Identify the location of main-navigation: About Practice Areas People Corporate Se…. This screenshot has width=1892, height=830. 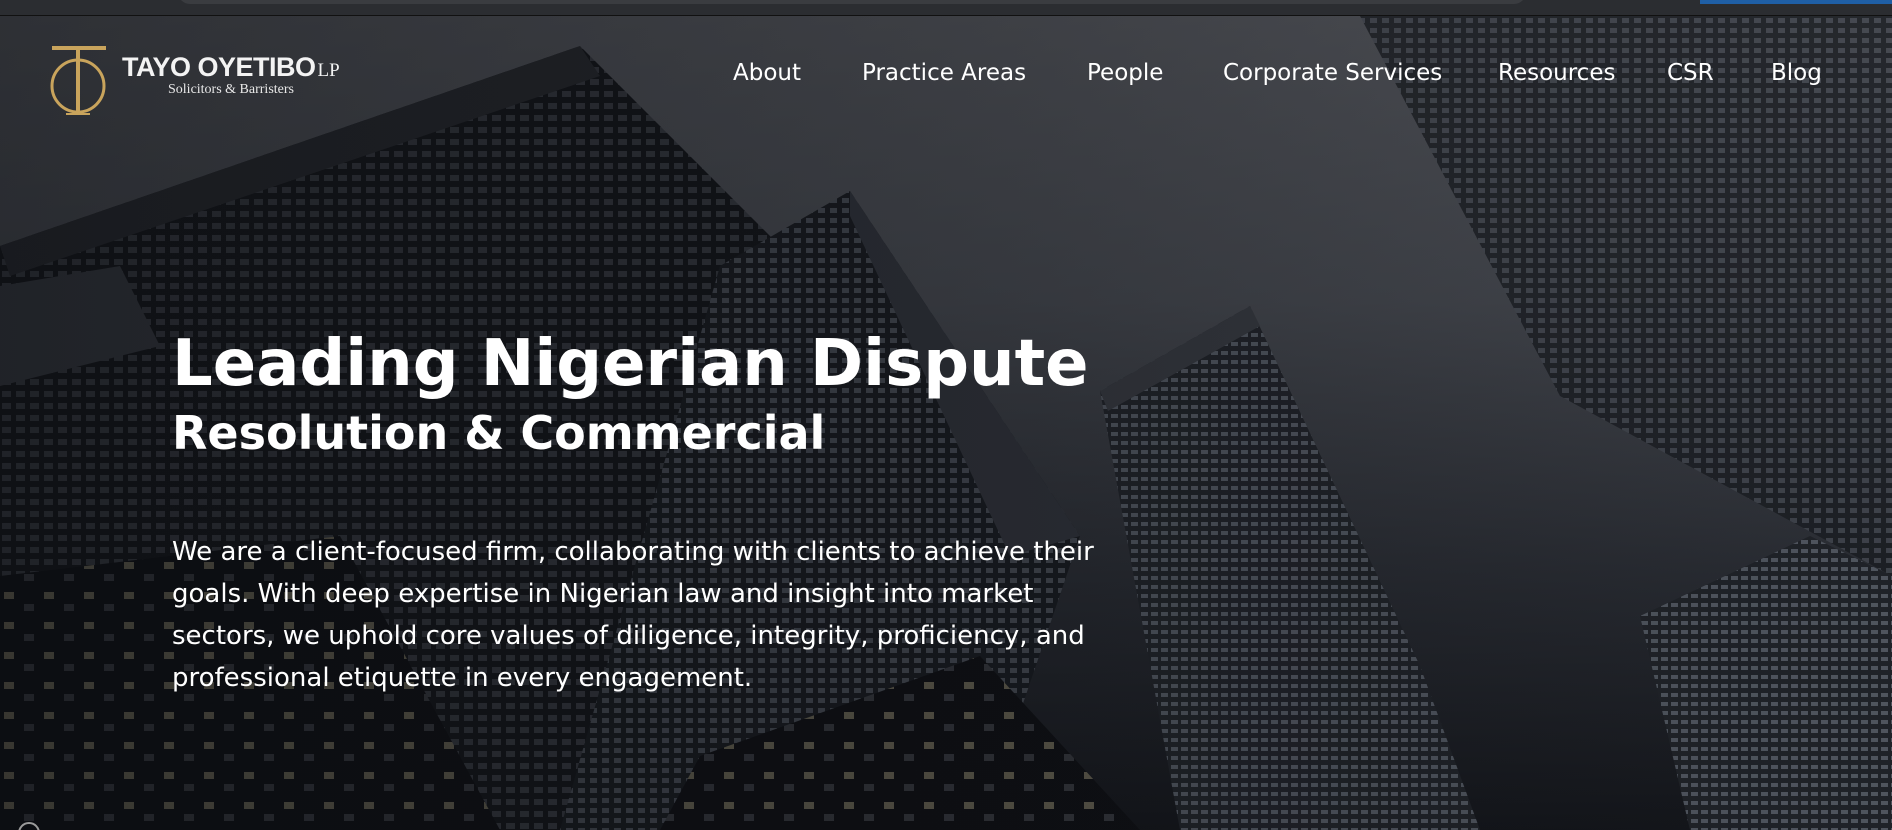
(946, 77).